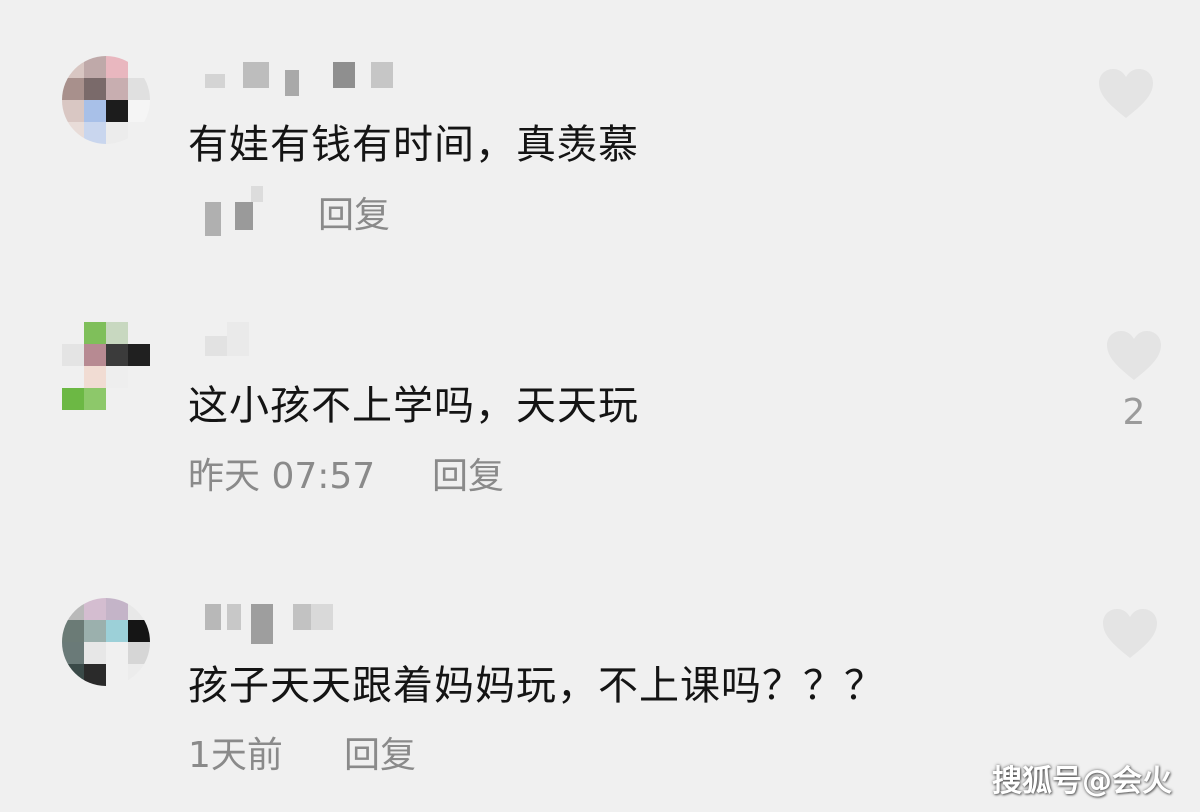  What do you see at coordinates (1134, 412) in the screenshot?
I see `like-count: 2` at bounding box center [1134, 412].